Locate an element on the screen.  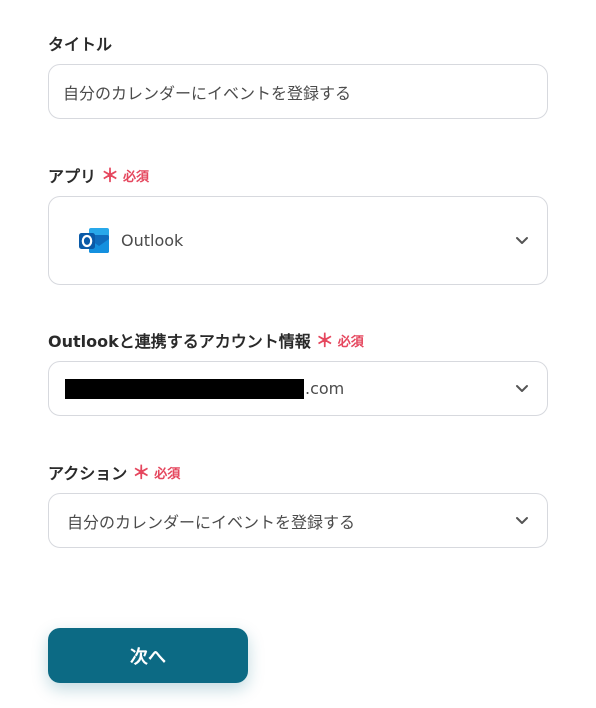
account-email-suffix: .com is located at coordinates (325, 388).